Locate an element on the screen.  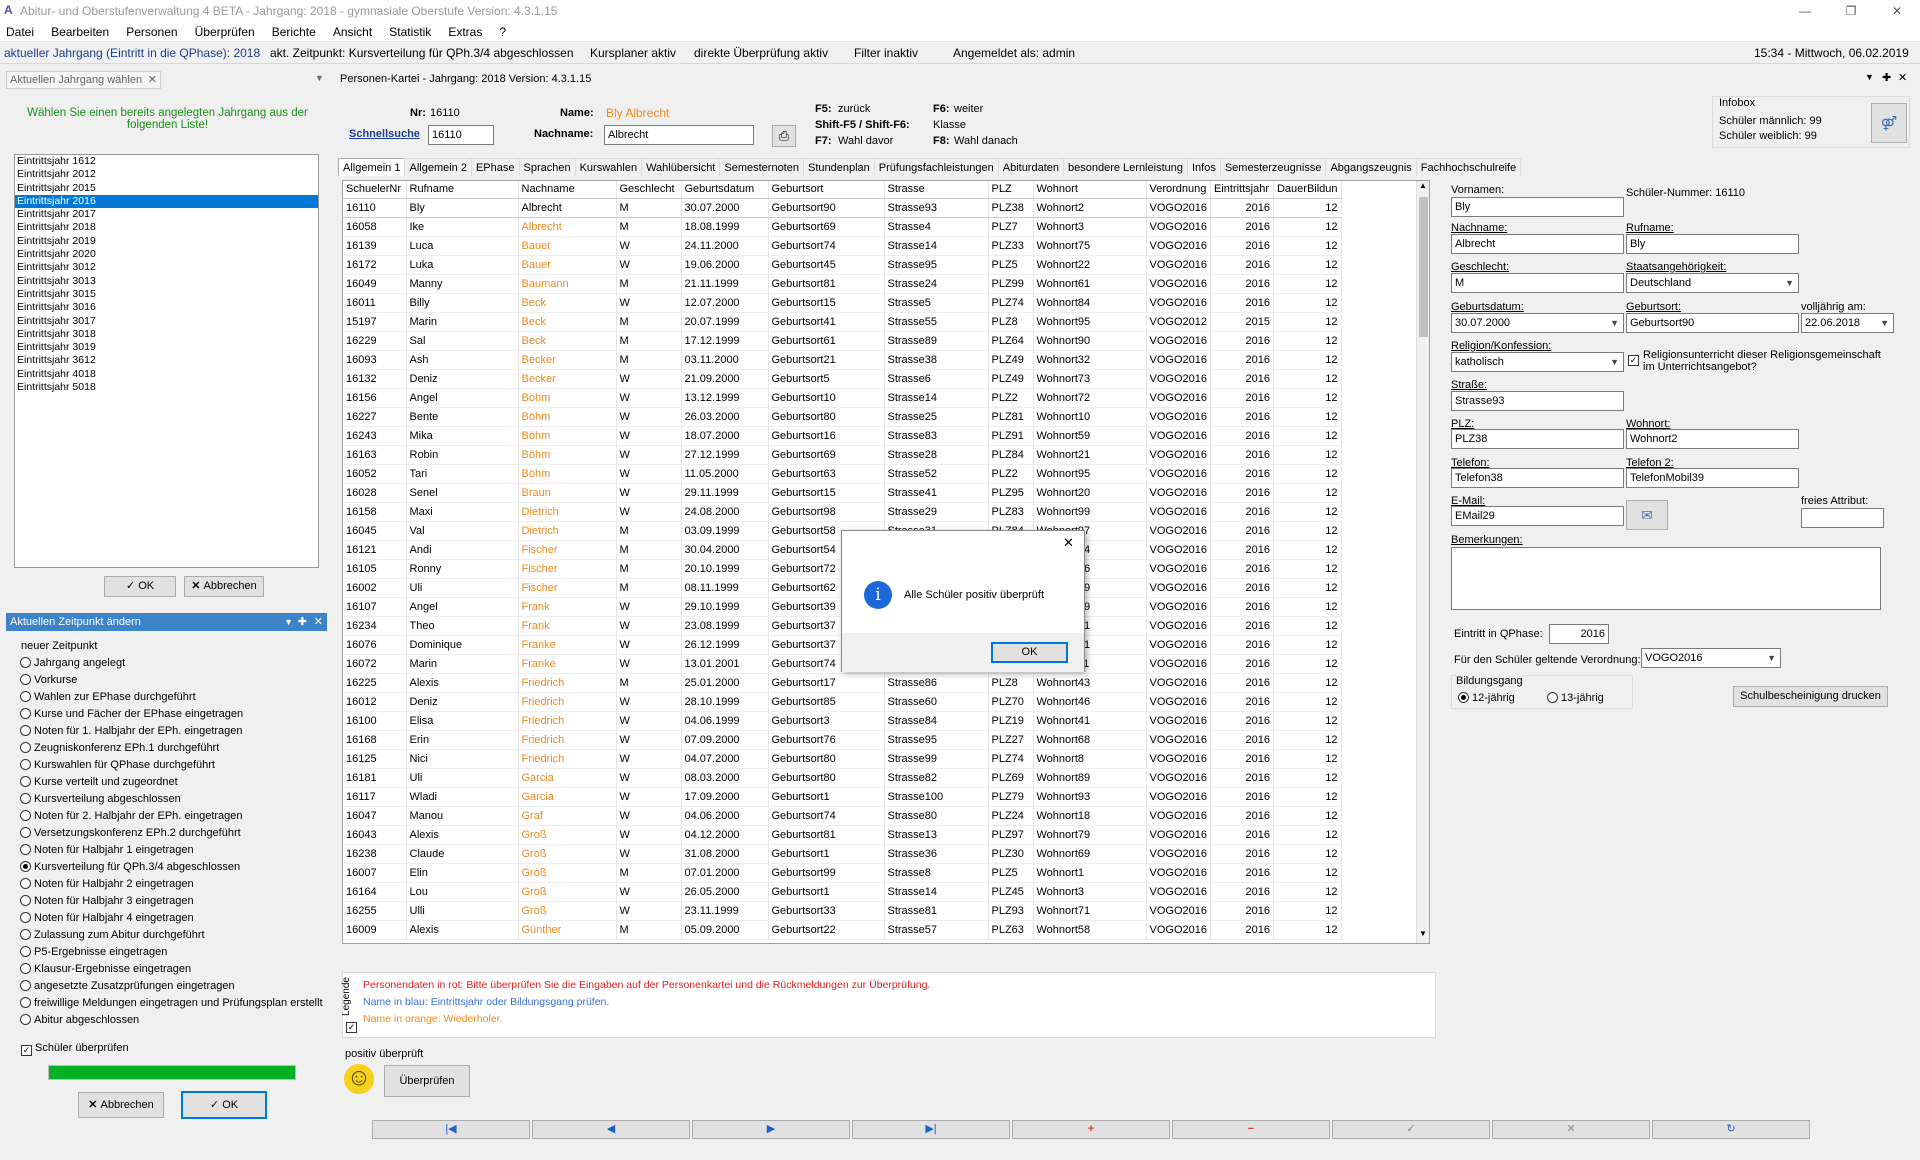
jahrgang-list-item: Eintrittsjahr 2016 is located at coordinates (166, 201).